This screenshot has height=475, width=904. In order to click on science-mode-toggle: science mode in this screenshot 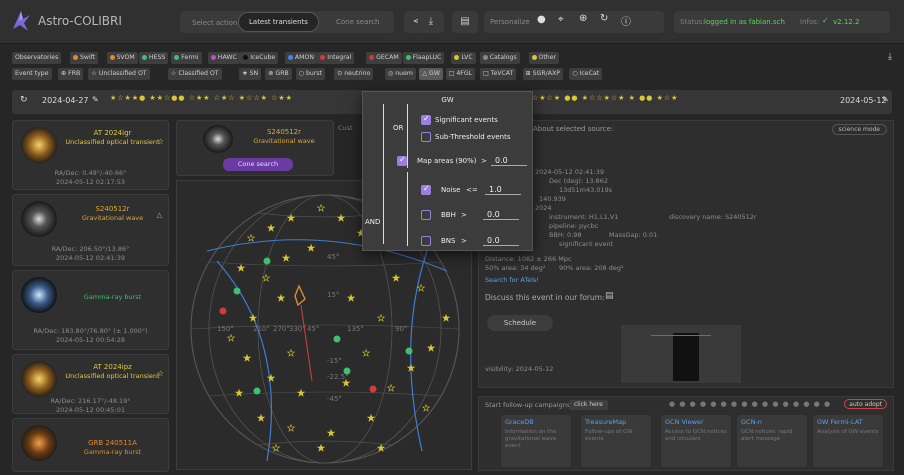, I will do `click(859, 129)`.